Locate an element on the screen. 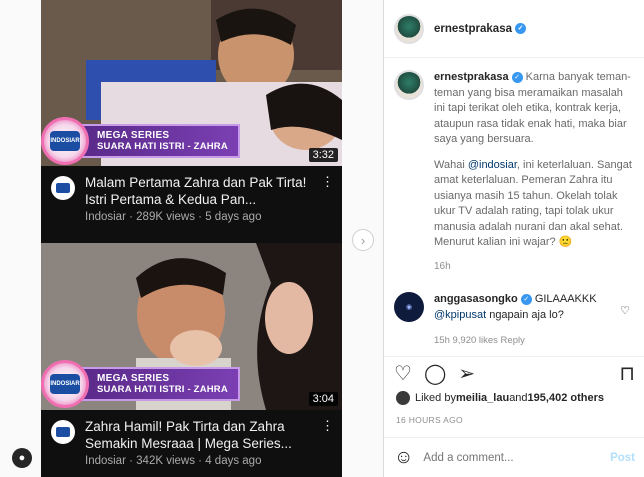  likes-user: meilia_lau is located at coordinates (482, 398).